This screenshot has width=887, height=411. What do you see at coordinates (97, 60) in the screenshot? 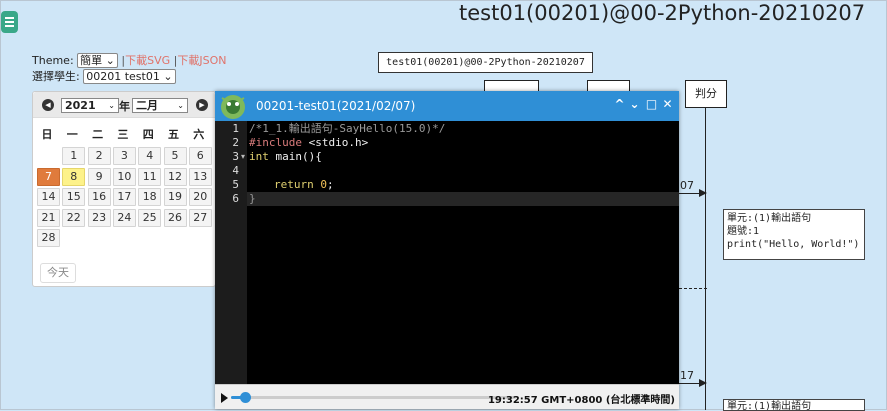
I see `theme-select: 簡單 ⌄` at bounding box center [97, 60].